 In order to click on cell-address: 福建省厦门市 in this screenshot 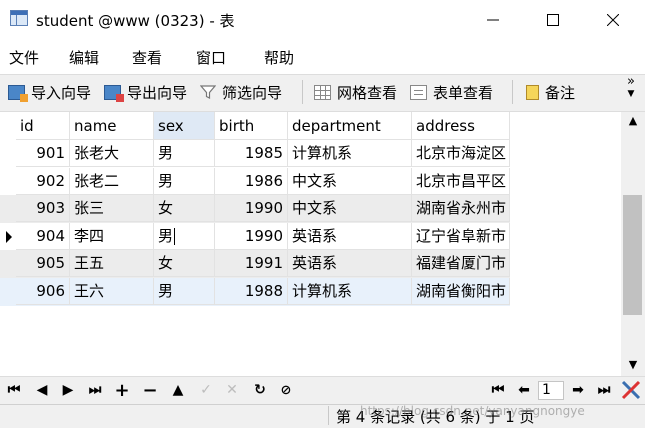, I will do `click(461, 263)`.